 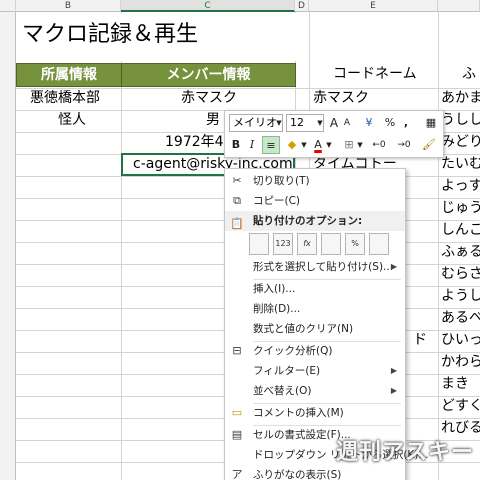 I want to click on format-painter-icon: 🖌, so click(x=429, y=145).